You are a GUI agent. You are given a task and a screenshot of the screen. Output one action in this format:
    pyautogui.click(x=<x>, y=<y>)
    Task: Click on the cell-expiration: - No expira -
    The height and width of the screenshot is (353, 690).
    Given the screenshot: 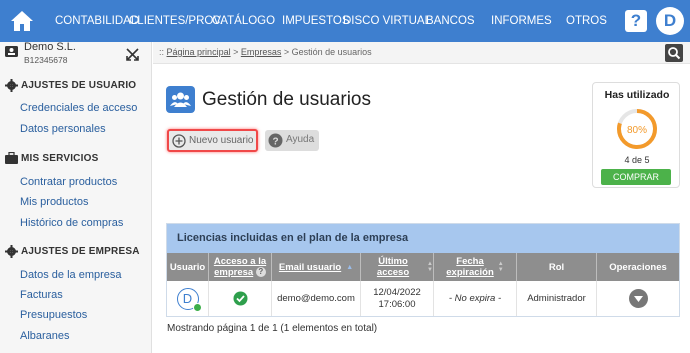 What is the action you would take?
    pyautogui.click(x=475, y=298)
    